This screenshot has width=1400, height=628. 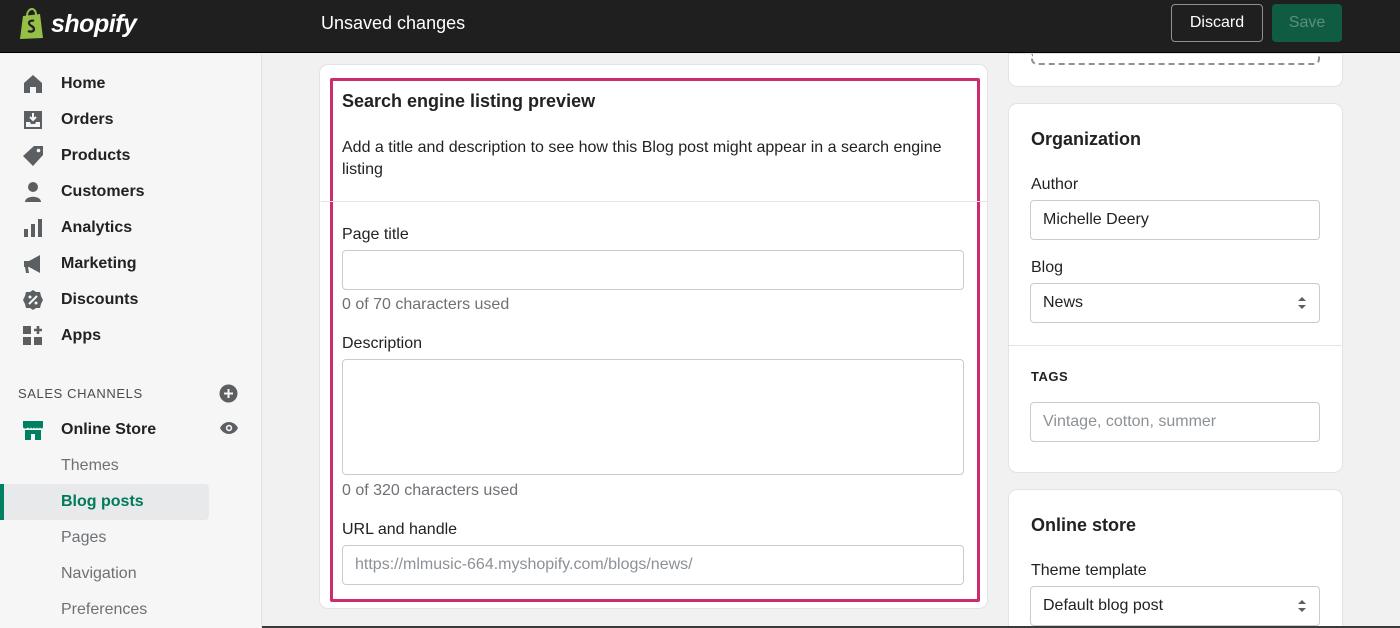 I want to click on store-icon, so click(x=33, y=430).